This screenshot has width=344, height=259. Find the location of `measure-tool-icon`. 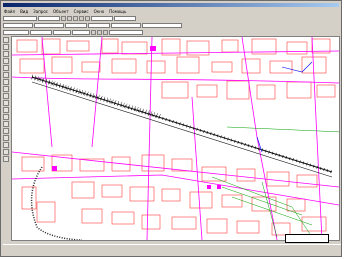

measure-tool-icon is located at coordinates (6, 89).